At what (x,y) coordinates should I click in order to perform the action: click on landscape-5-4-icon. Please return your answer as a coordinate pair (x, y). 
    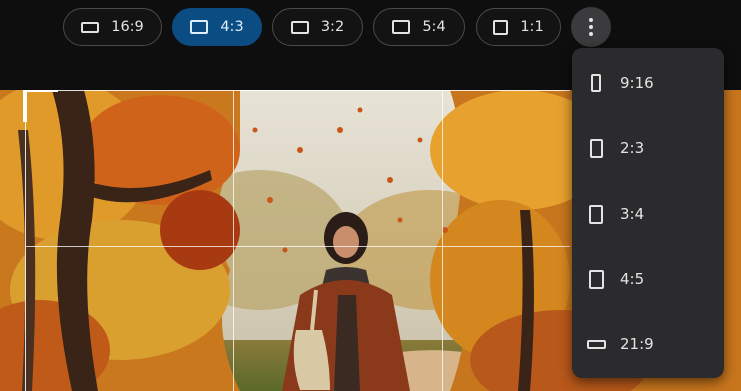
    Looking at the image, I should click on (401, 27).